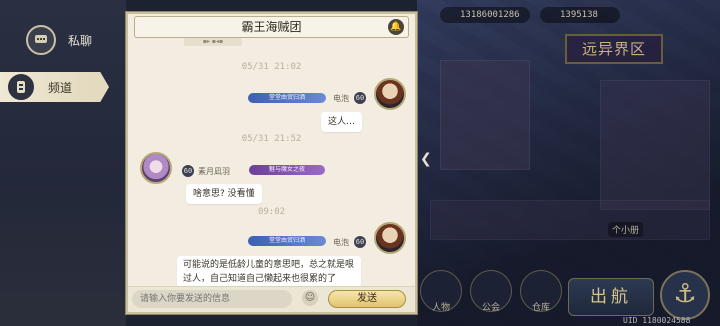 The height and width of the screenshot is (326, 720). I want to click on uid-label: UID 1180024588, so click(657, 320).